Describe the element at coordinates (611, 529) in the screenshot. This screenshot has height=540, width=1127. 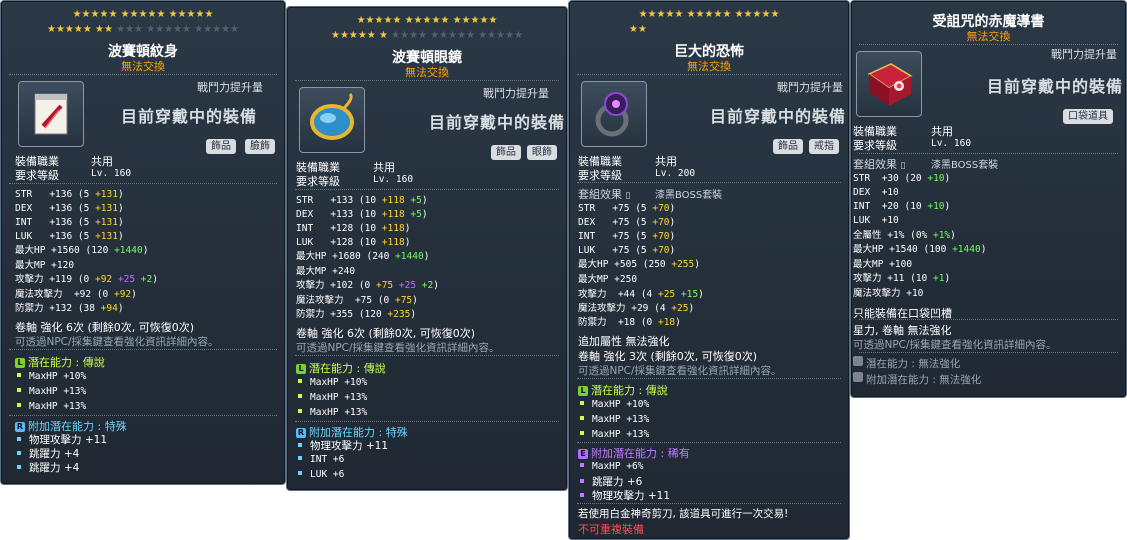
I see `no-duplicate-equip-note: 不可重複裝備` at that location.